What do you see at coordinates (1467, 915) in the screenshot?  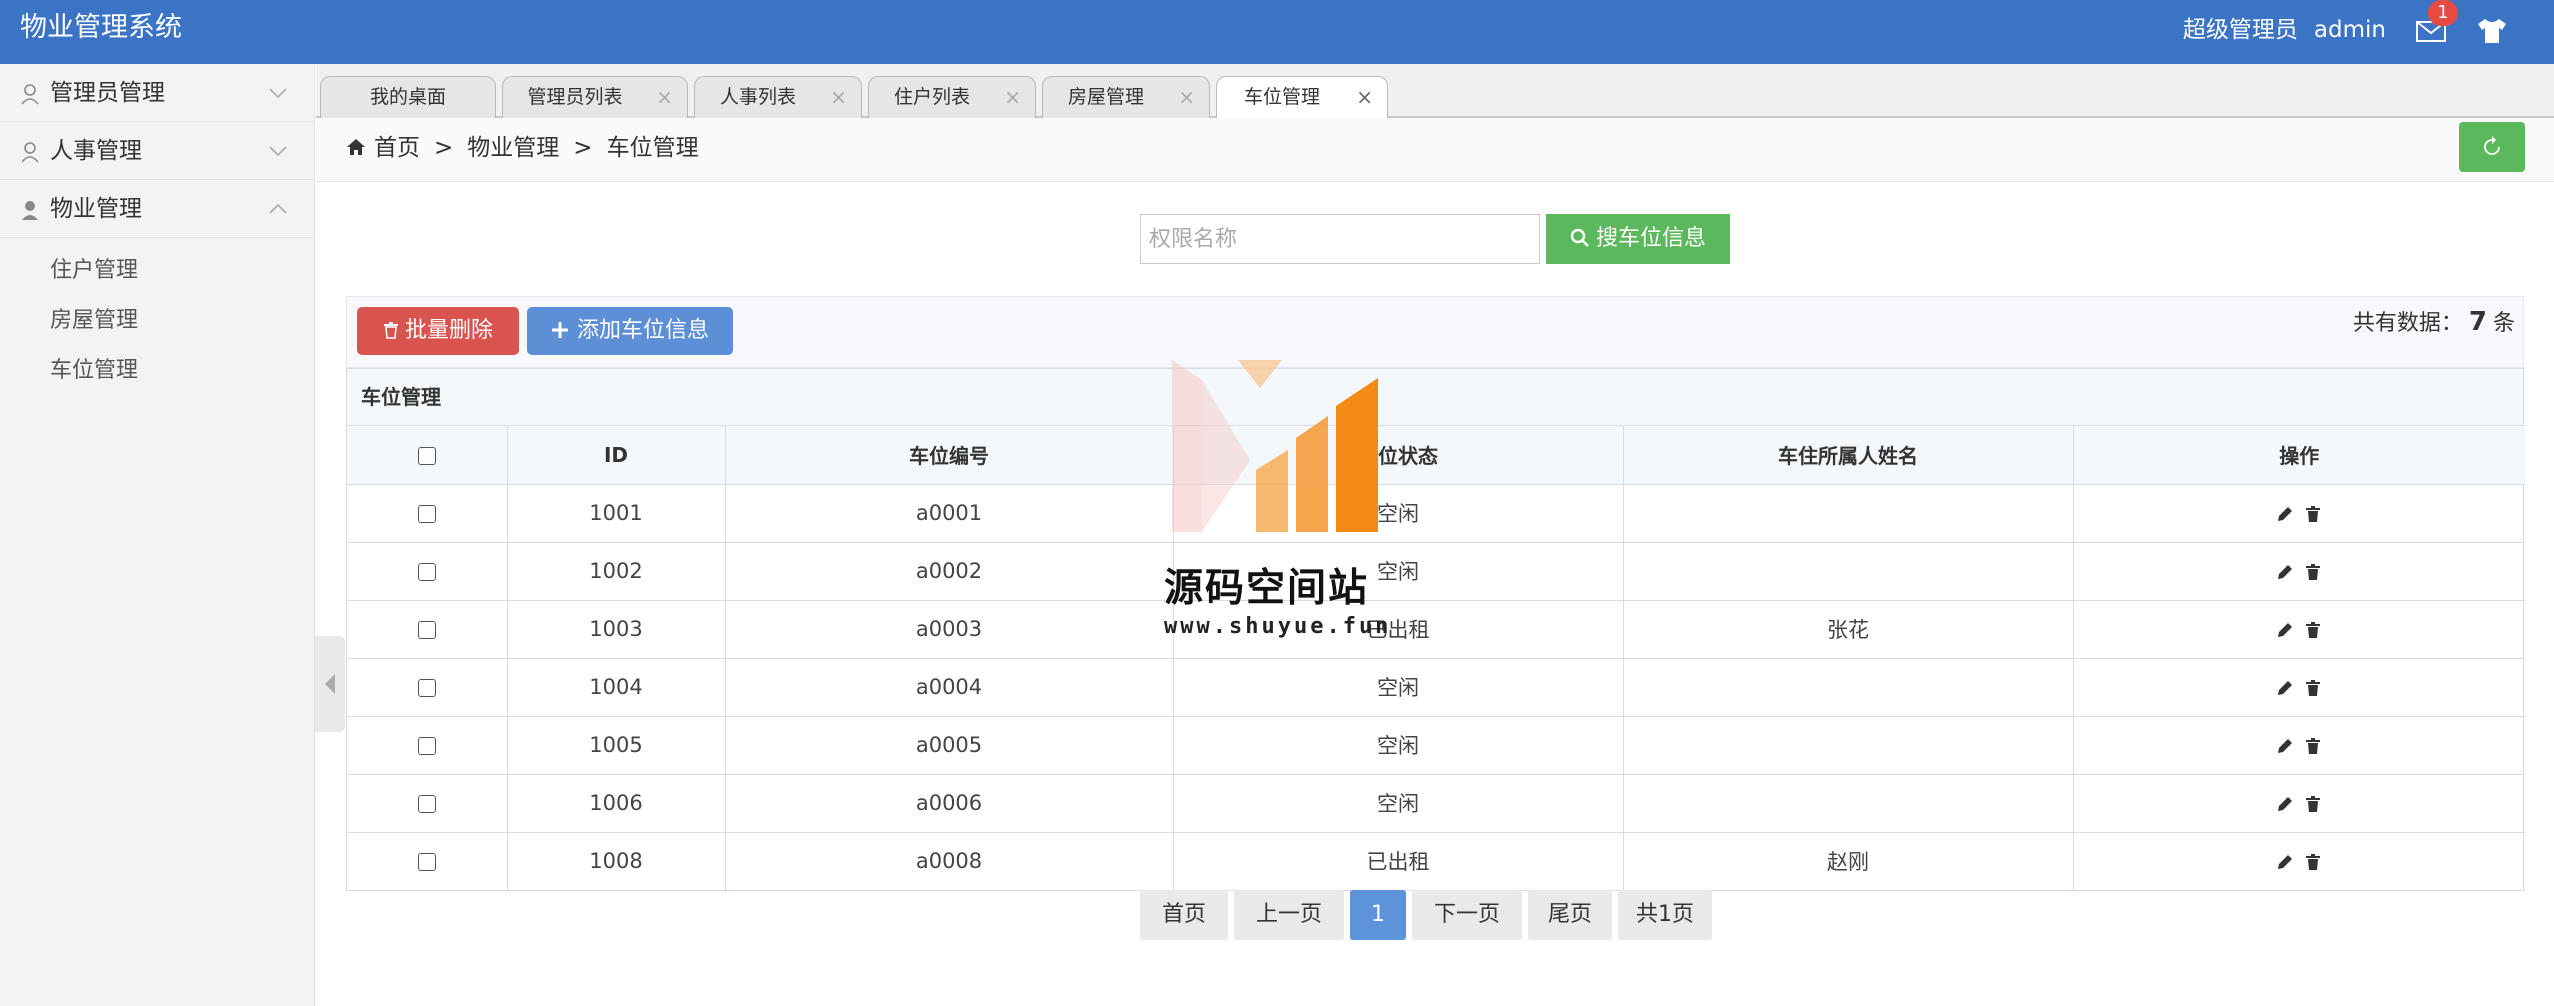 I see `page-next: 下一页` at bounding box center [1467, 915].